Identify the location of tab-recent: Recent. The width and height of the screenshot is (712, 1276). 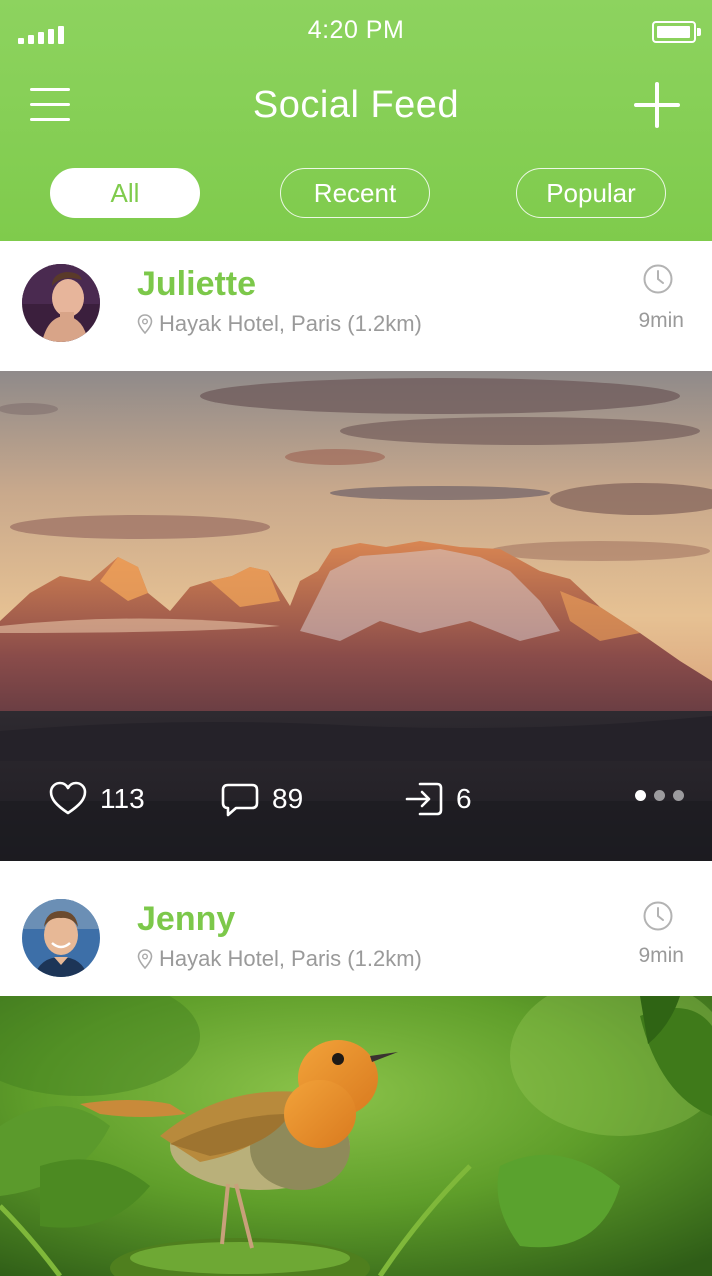
(355, 193).